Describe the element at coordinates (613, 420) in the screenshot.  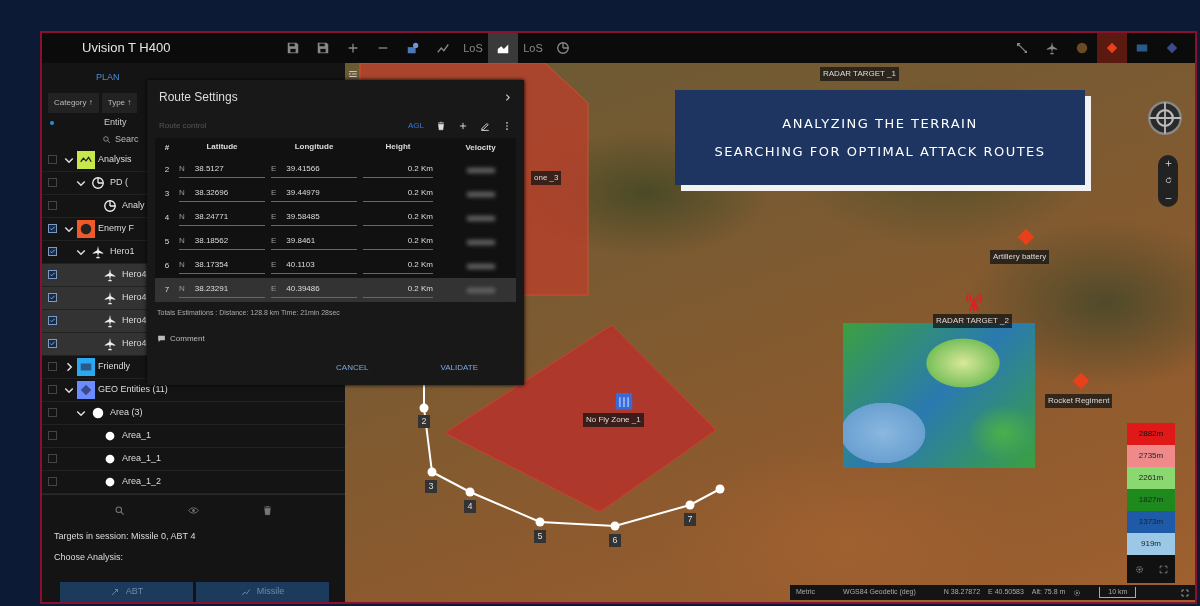
I see `map-label: No Fly Zone _1` at that location.